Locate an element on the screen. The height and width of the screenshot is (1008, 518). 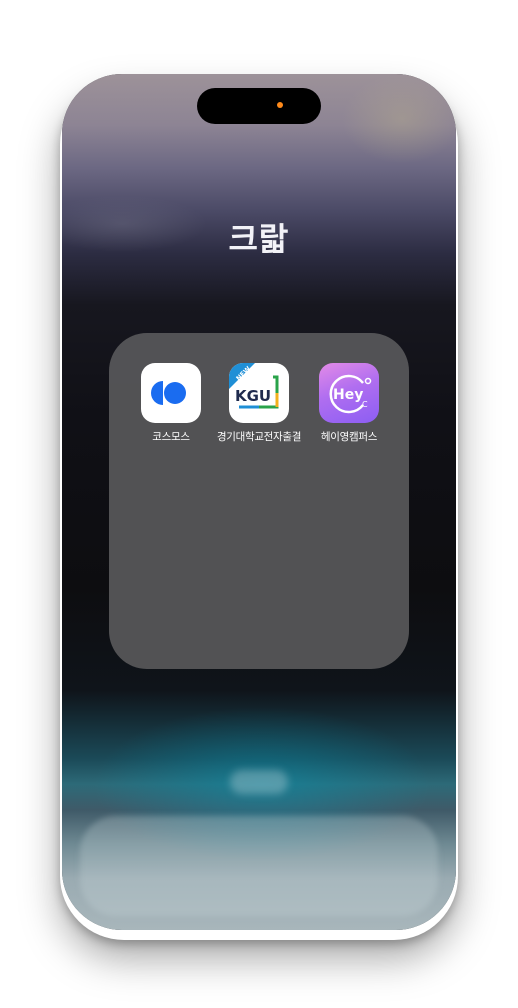
app-hey-young-campus: Hey C 헤이영캠퍼스 is located at coordinates (349, 403).